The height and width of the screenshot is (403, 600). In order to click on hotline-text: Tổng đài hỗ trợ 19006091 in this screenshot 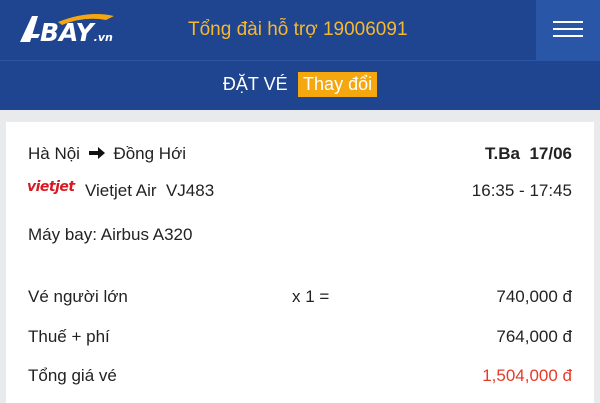, I will do `click(298, 30)`.